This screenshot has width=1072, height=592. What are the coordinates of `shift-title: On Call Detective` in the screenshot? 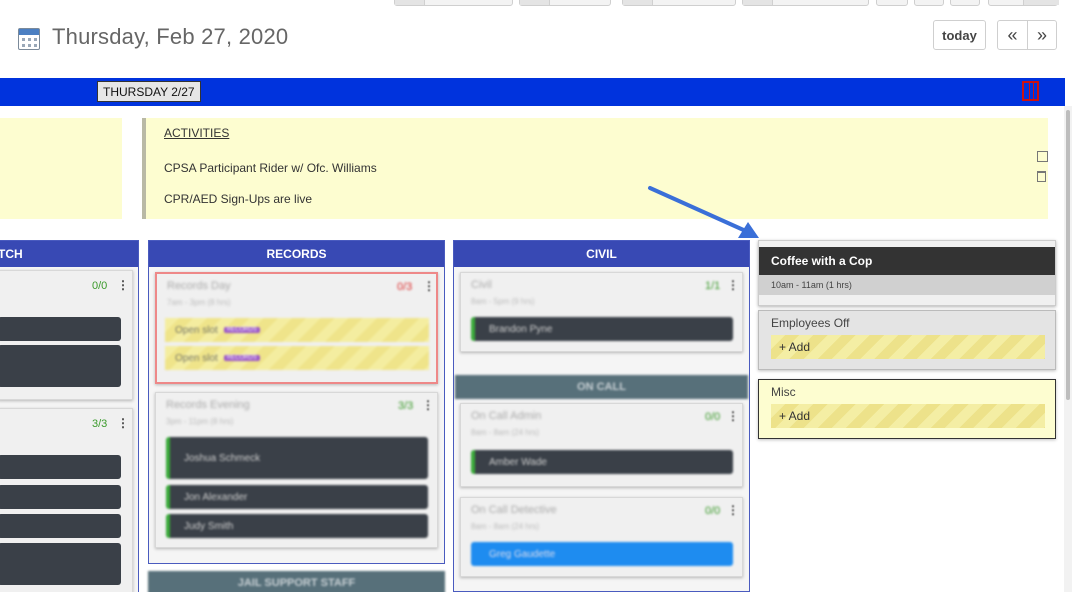 It's located at (514, 510).